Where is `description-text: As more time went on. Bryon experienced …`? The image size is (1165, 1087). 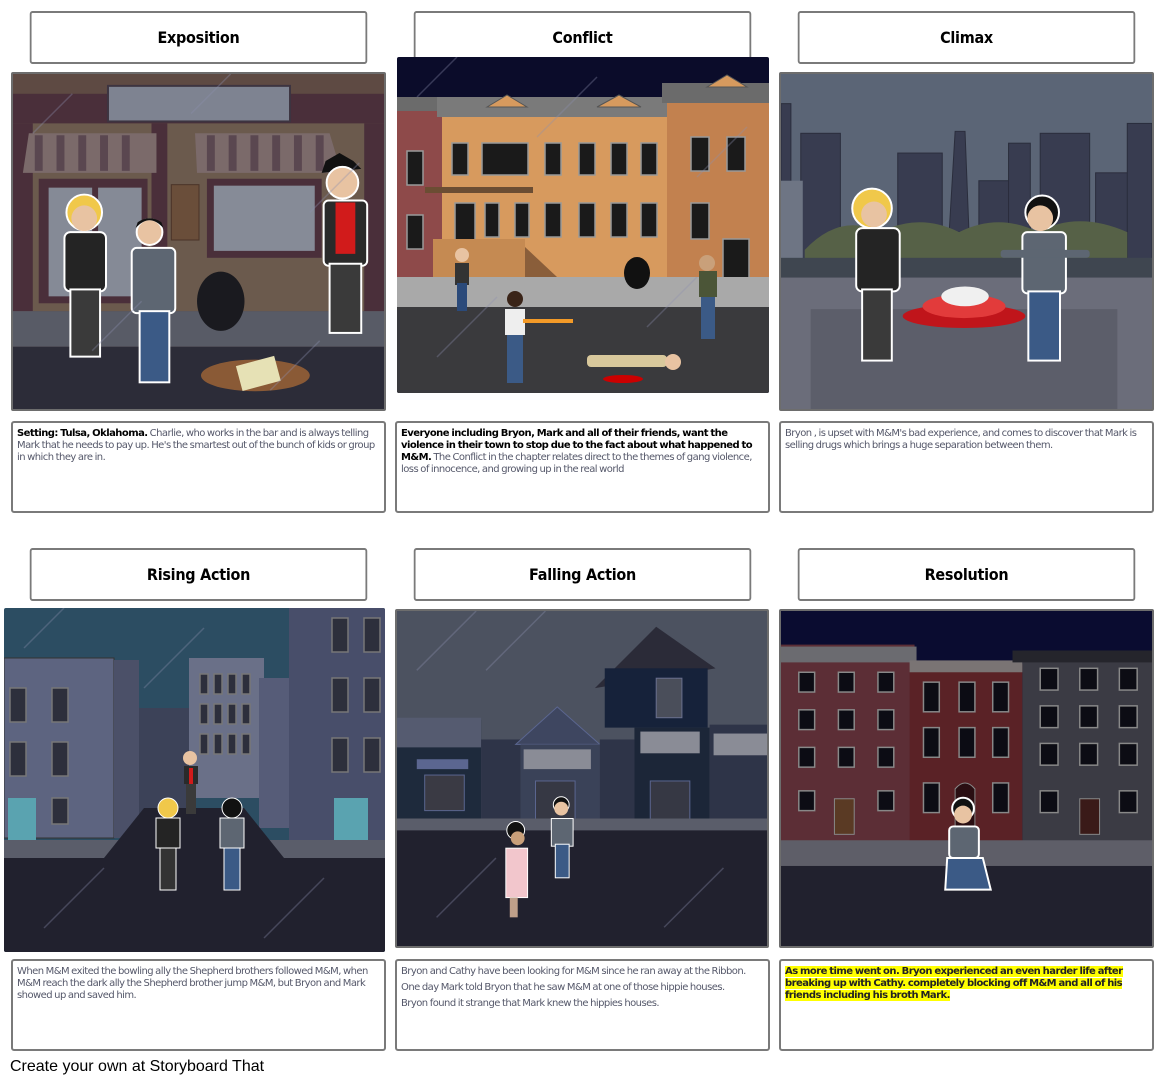
description-text: As more time went on. Bryon experienced … is located at coordinates (966, 981).